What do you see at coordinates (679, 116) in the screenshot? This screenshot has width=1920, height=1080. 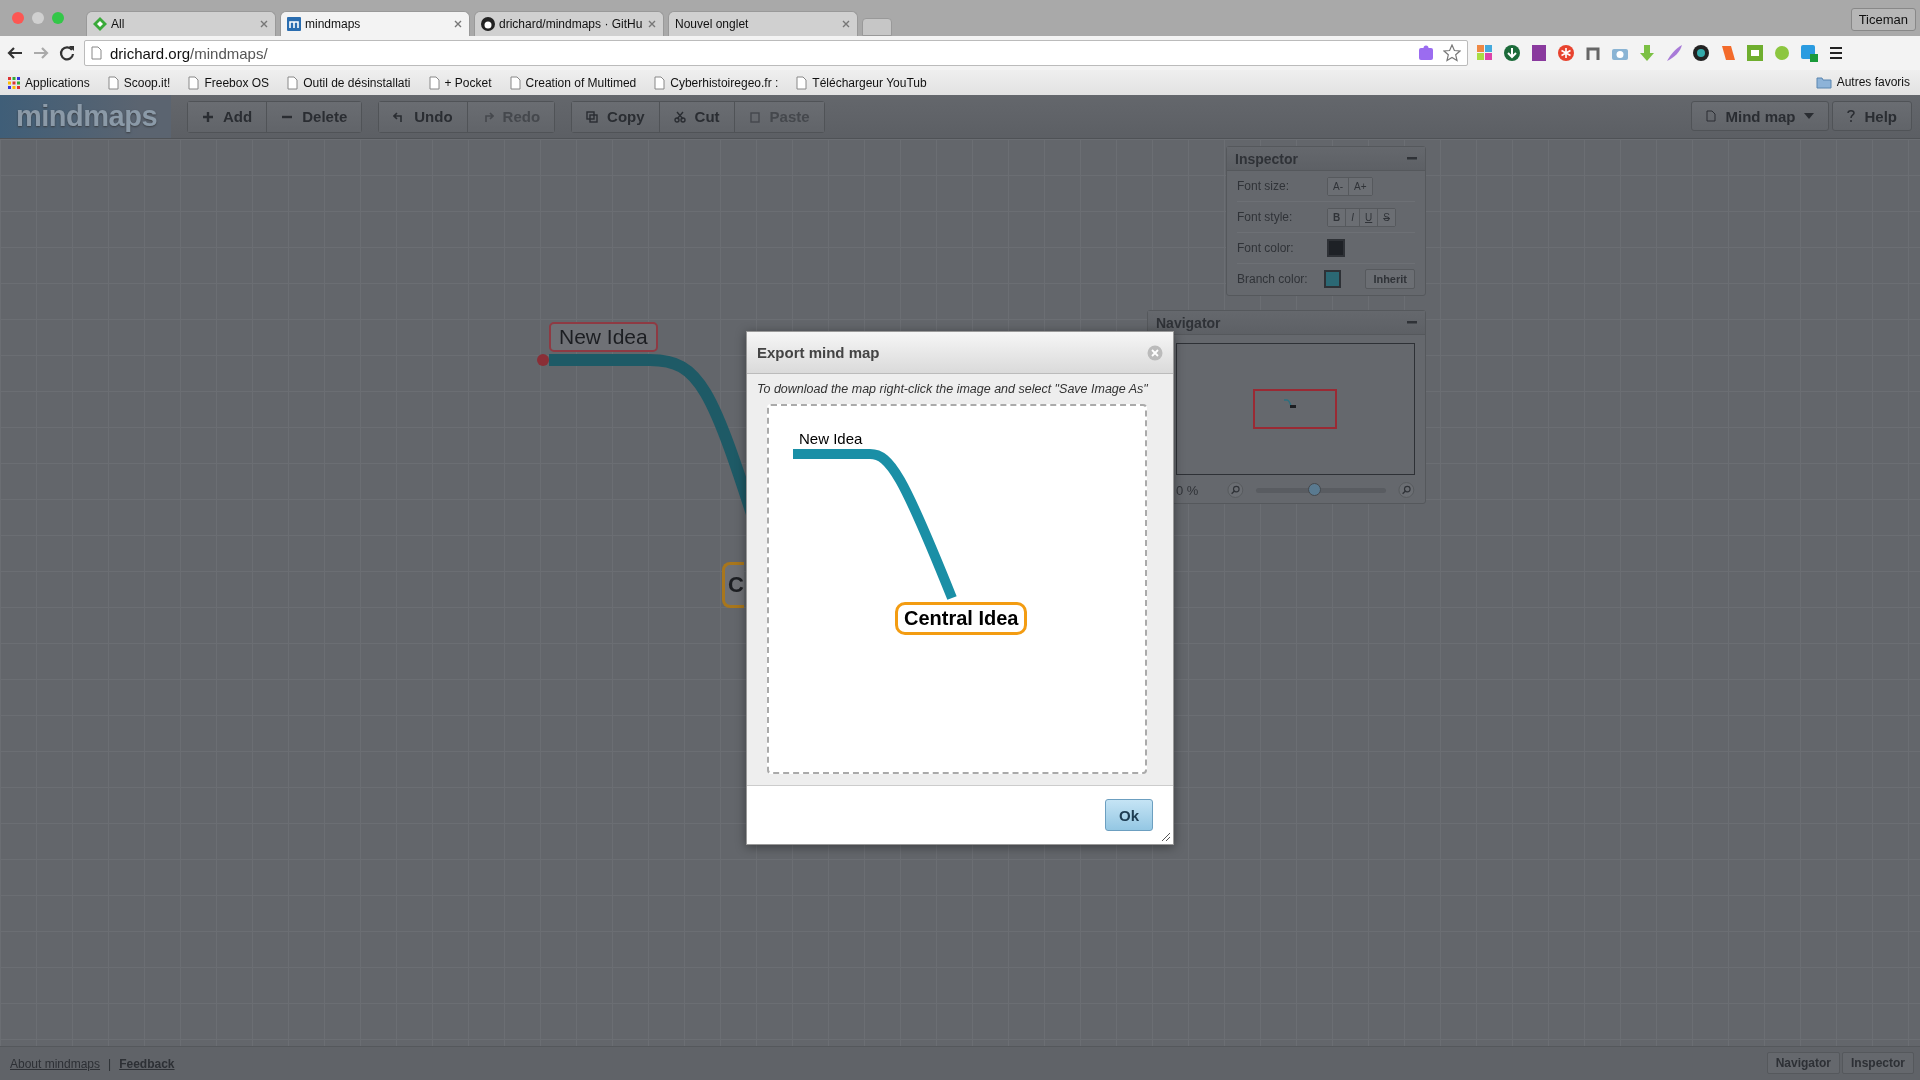 I see `scissors-icon` at bounding box center [679, 116].